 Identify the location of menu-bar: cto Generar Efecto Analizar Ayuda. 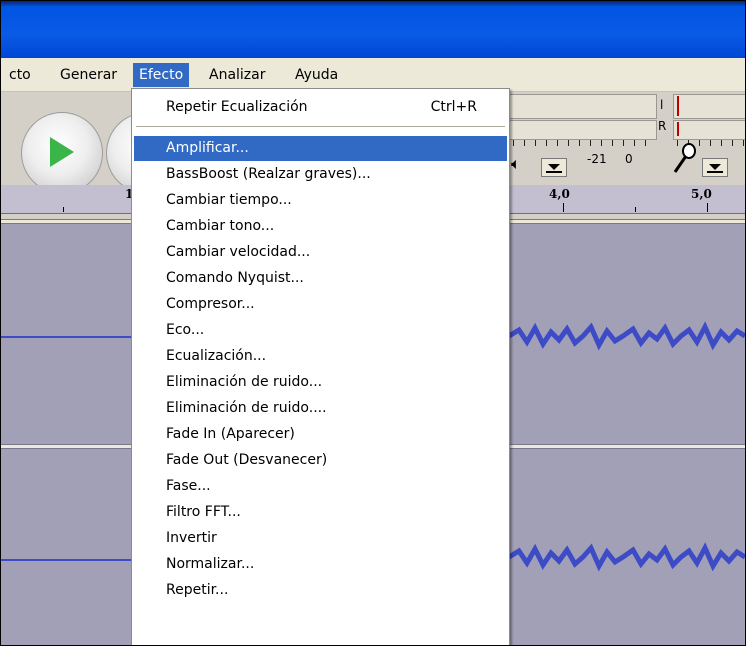
(373, 75).